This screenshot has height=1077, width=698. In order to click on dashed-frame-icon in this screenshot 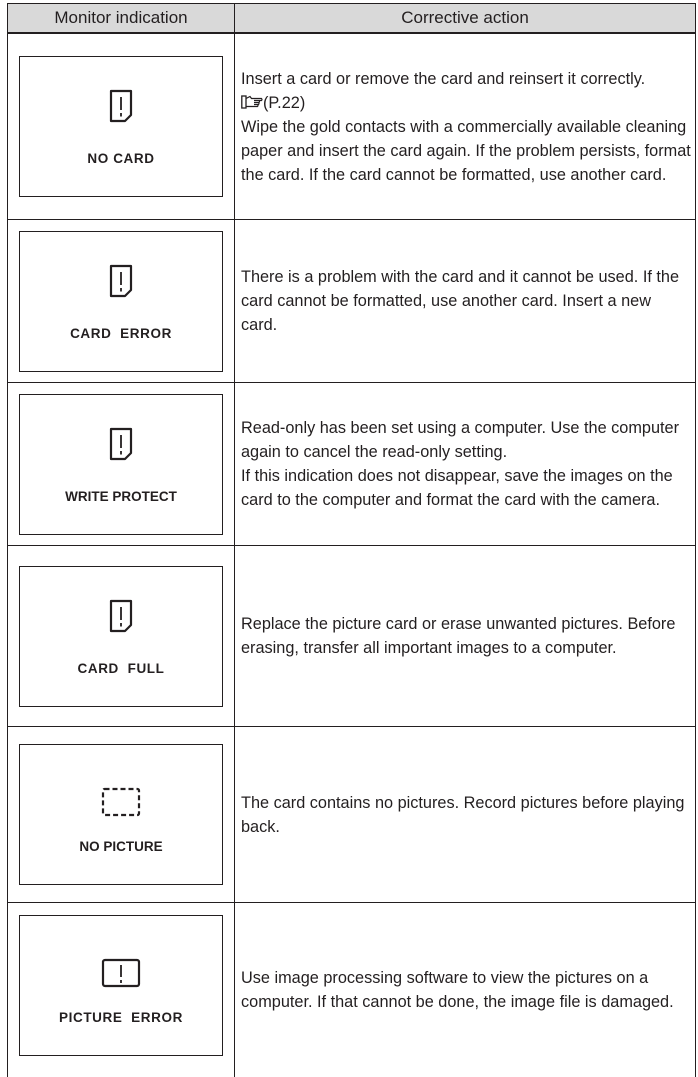, I will do `click(121, 802)`.